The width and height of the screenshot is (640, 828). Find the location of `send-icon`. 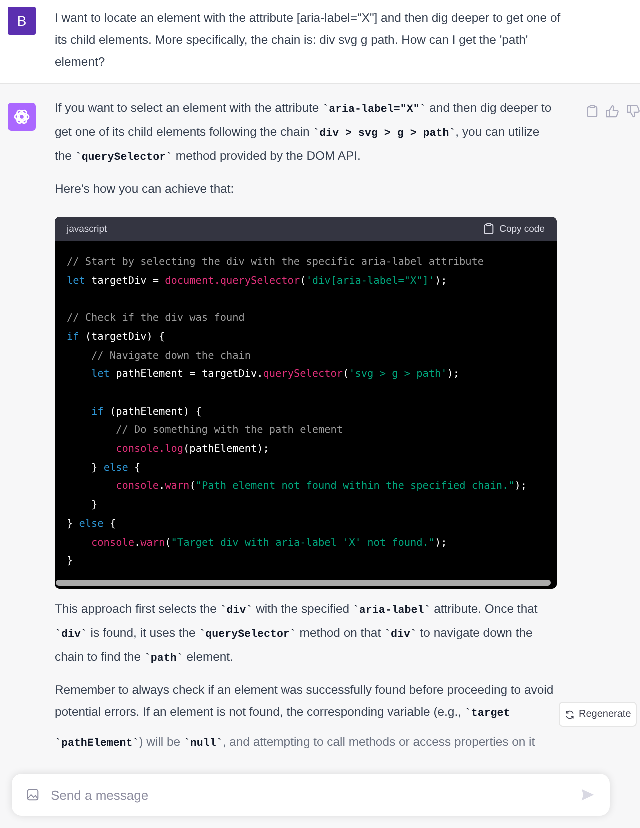

send-icon is located at coordinates (588, 795).